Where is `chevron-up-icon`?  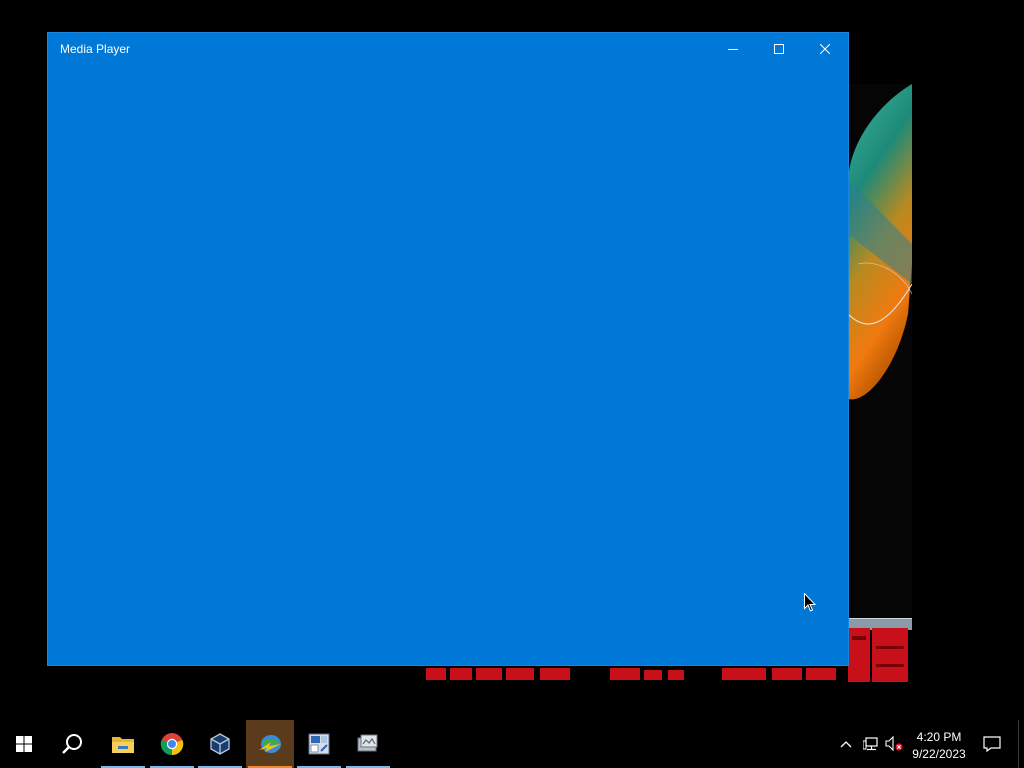 chevron-up-icon is located at coordinates (846, 744).